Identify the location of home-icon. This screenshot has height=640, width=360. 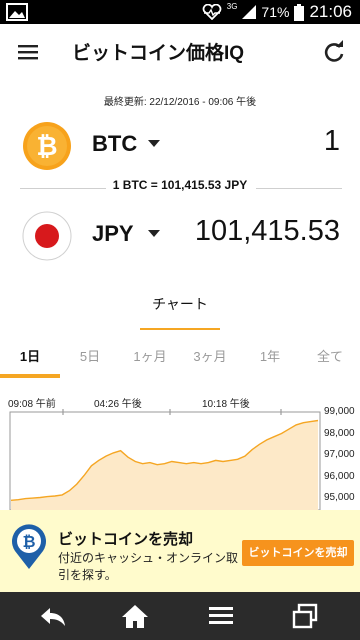
(135, 616).